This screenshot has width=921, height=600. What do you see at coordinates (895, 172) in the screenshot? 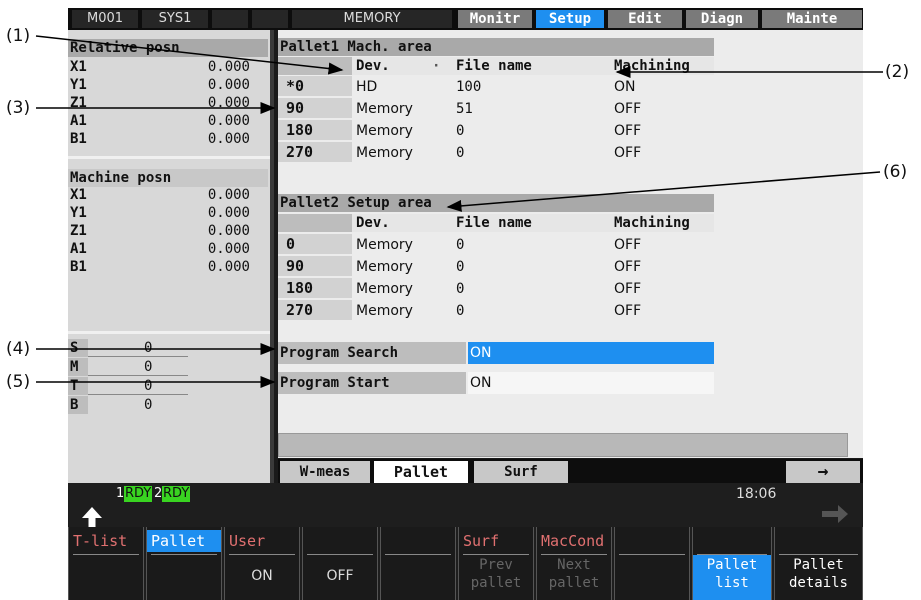
I see `callout-6: (6)` at bounding box center [895, 172].